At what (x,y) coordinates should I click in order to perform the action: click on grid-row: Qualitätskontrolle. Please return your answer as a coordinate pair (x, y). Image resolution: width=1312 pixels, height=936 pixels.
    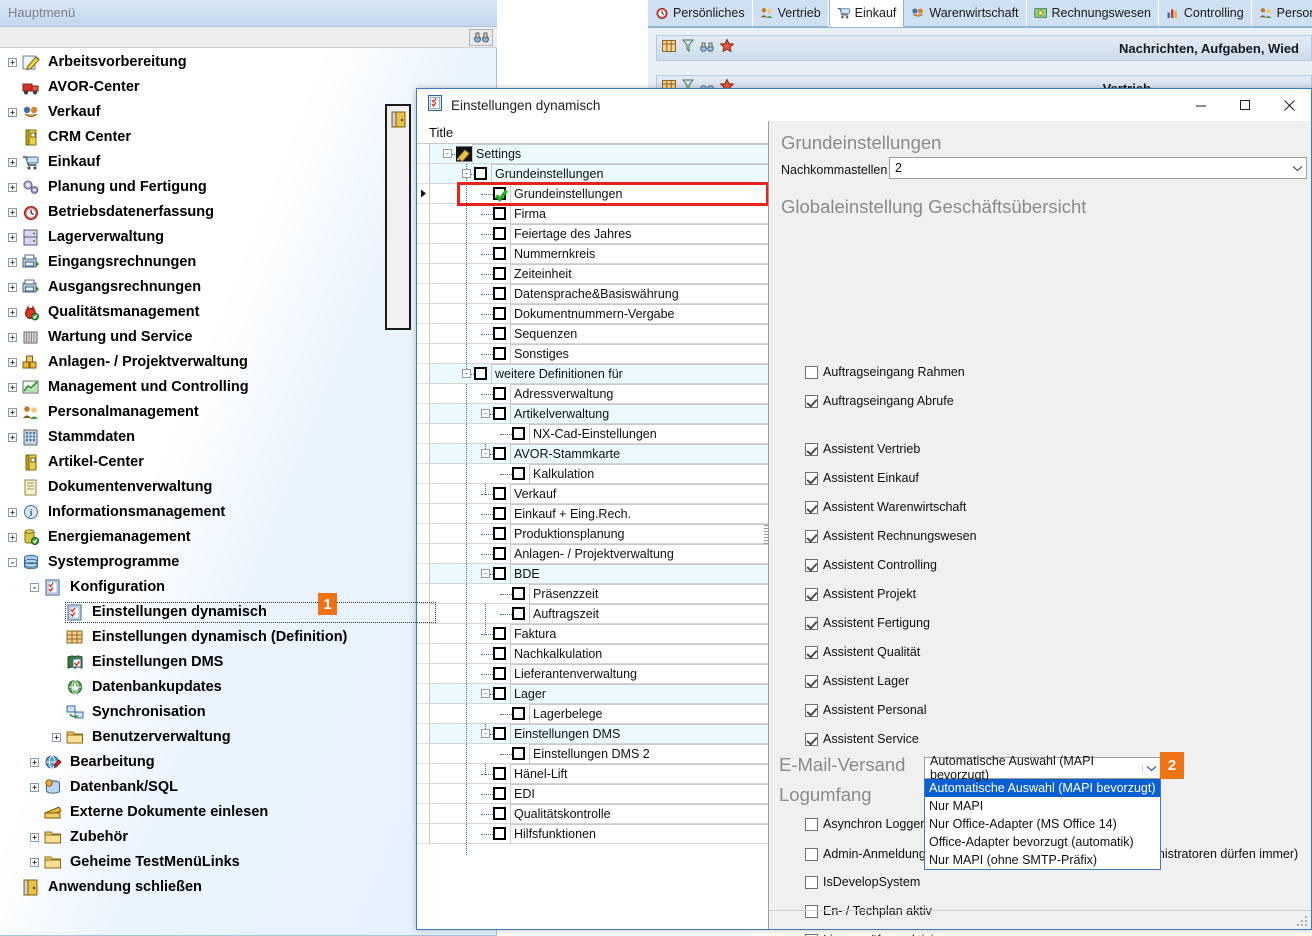
    Looking at the image, I should click on (592, 813).